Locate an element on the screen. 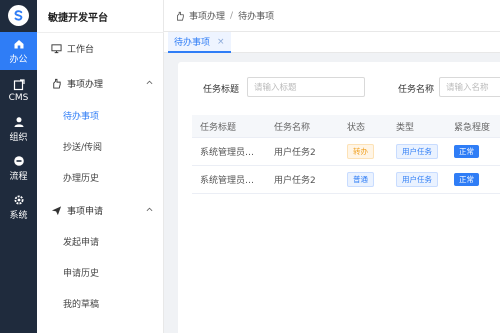 The image size is (500, 333). menu-label: 发起申请 is located at coordinates (81, 242).